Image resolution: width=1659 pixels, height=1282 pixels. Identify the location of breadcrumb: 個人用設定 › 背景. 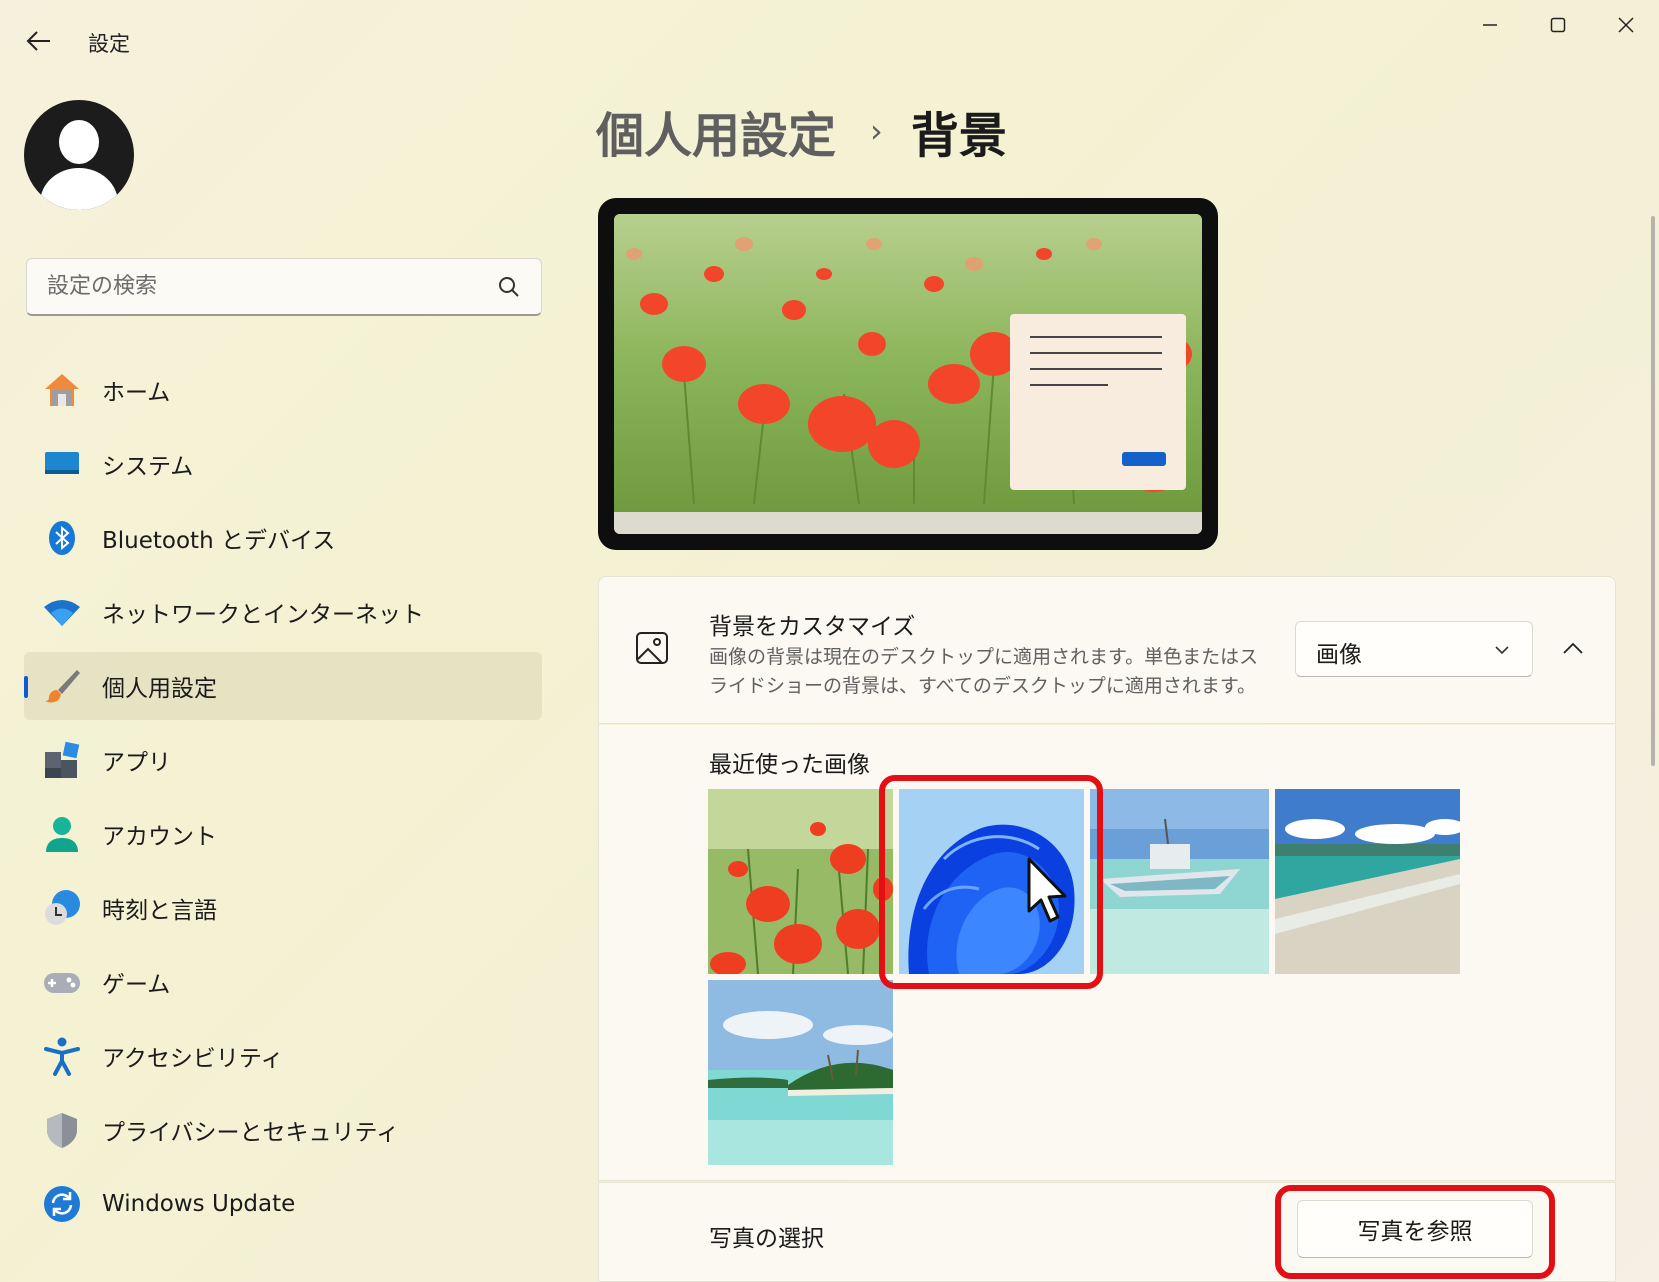
(801, 131).